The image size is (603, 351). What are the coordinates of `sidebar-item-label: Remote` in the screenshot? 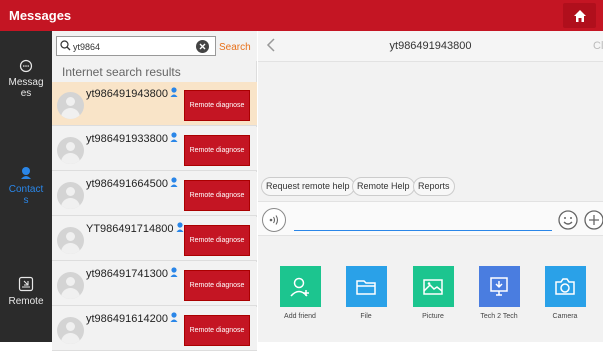 It's located at (26, 301).